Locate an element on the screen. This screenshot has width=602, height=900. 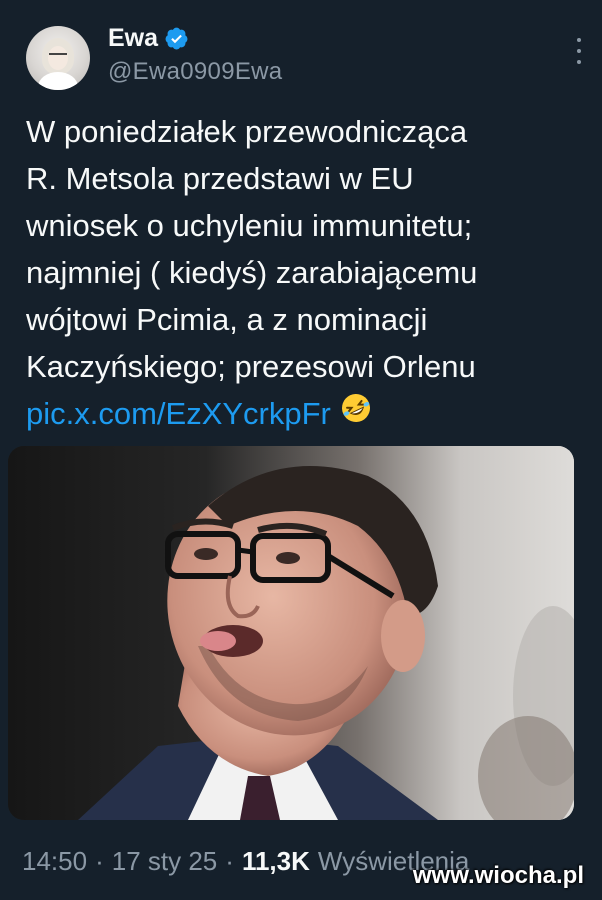
watermark-text: www.wiocha.pl is located at coordinates (498, 875).